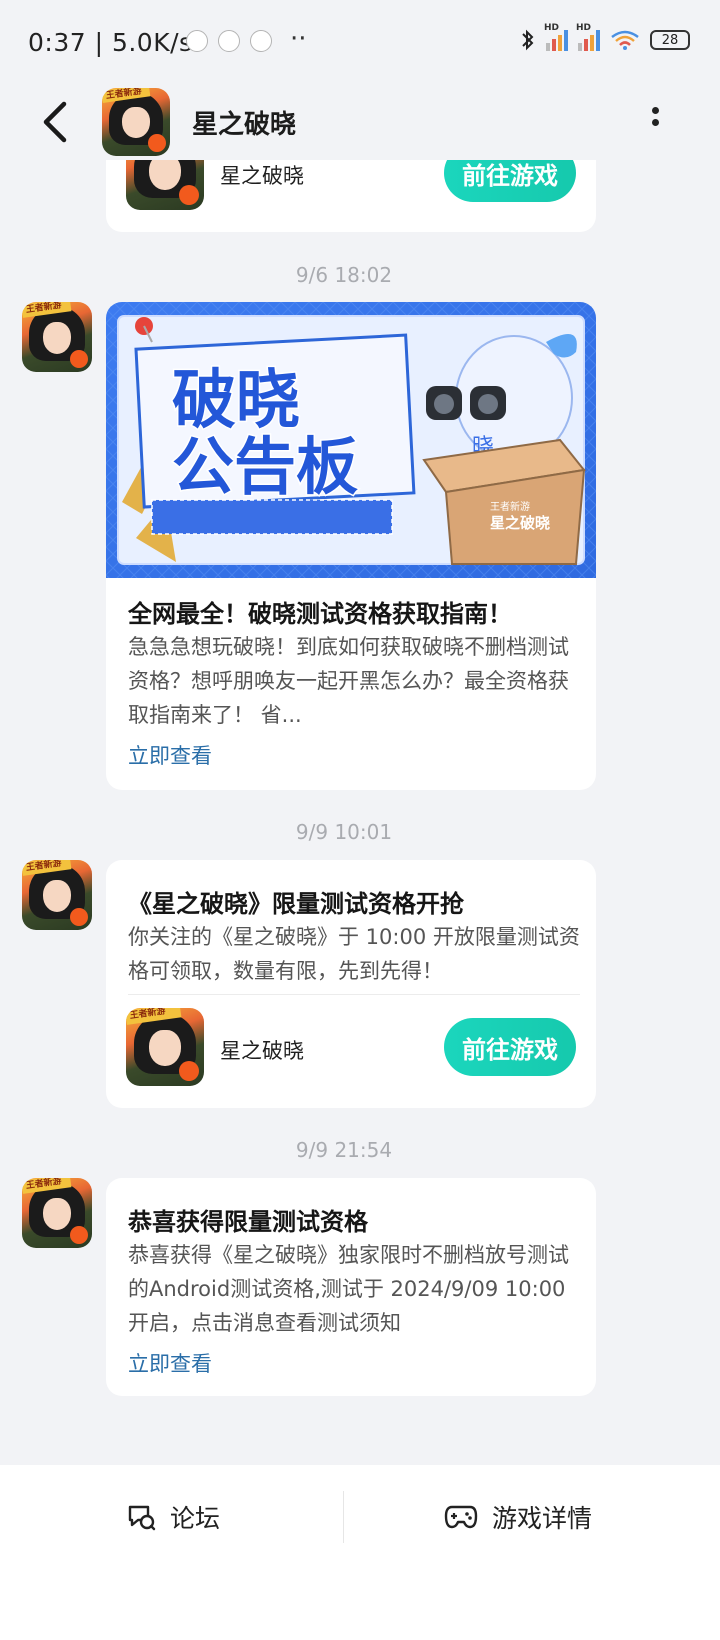 This screenshot has width=720, height=1640. What do you see at coordinates (528, 40) in the screenshot?
I see `bluetooth-icon` at bounding box center [528, 40].